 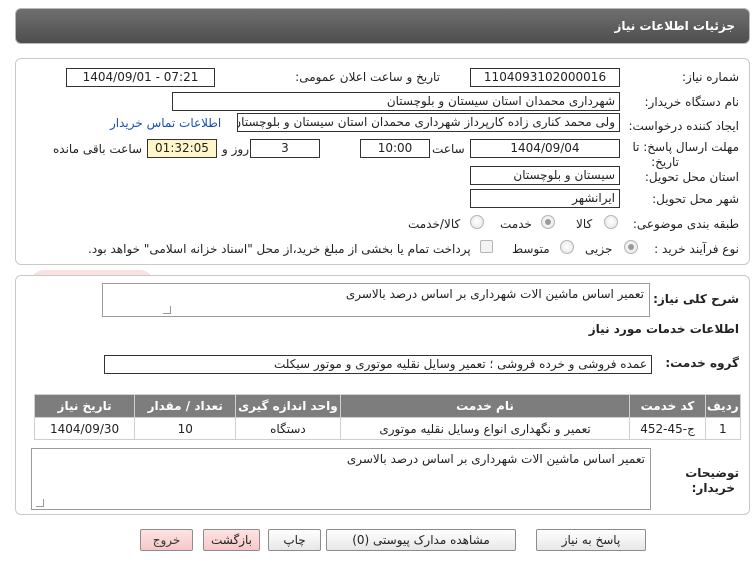 I want to click on announce-label: تاریخ و ساعت اعلان عمومی:, so click(x=367, y=77).